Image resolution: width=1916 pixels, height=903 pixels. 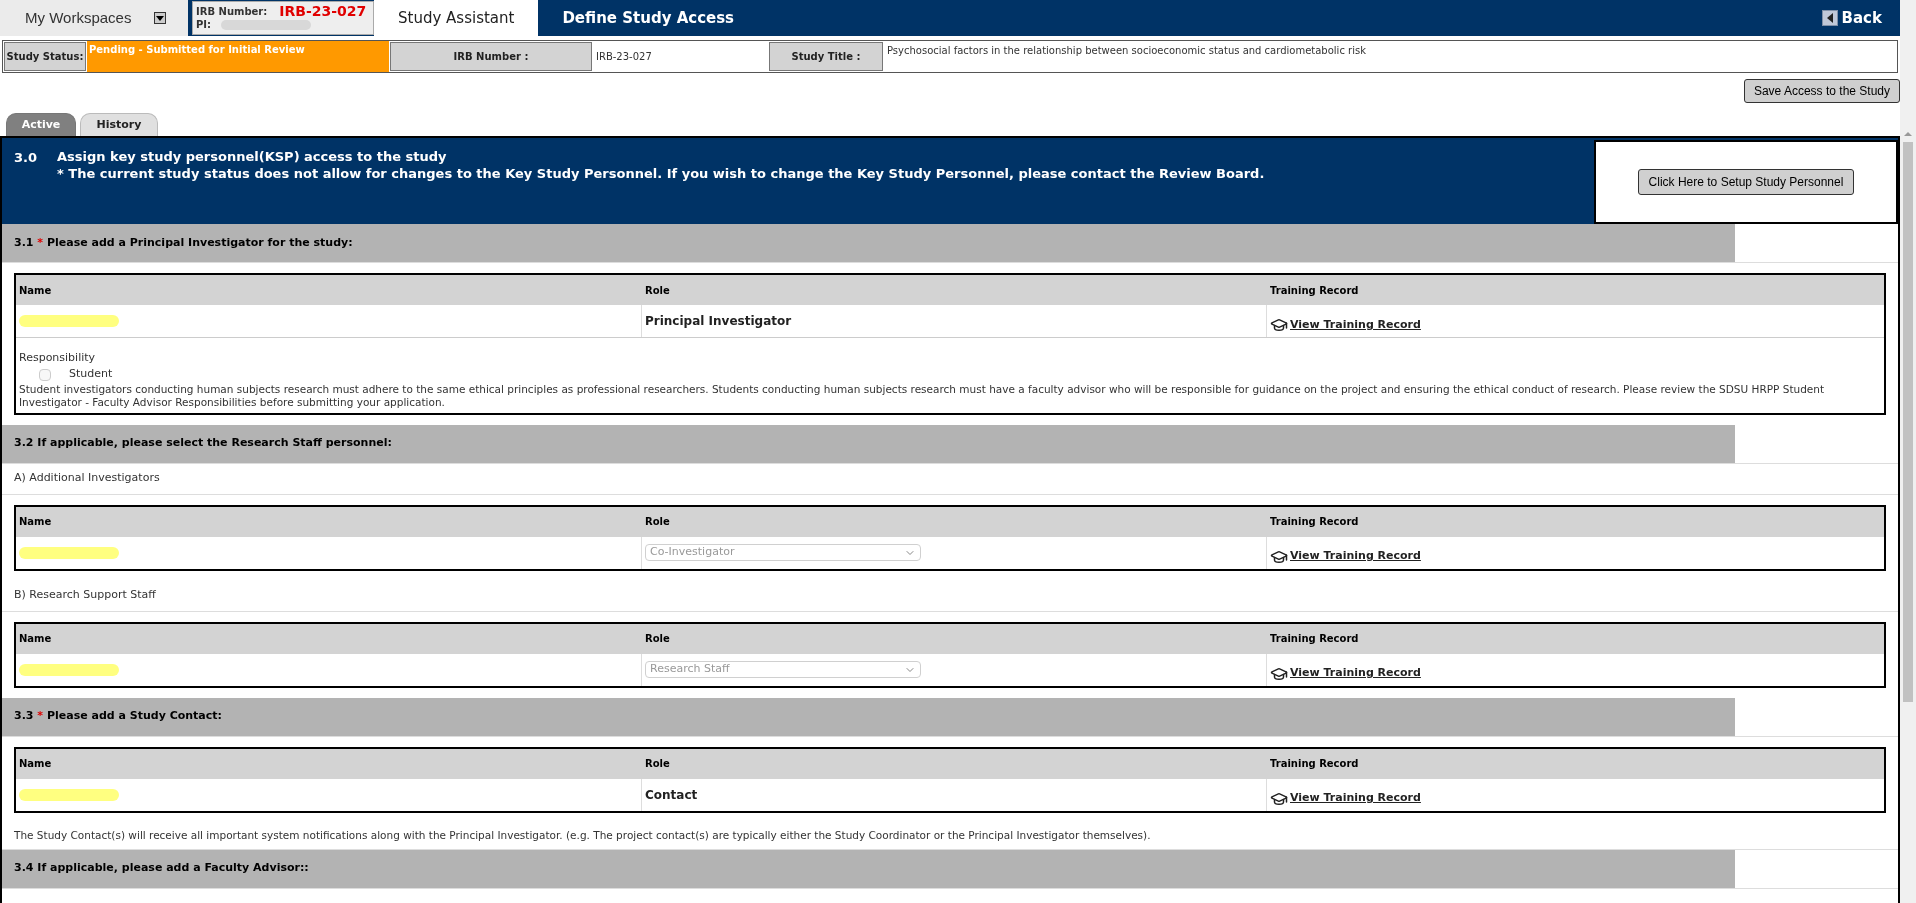 I want to click on role-text: Principal Investigator, so click(x=718, y=321).